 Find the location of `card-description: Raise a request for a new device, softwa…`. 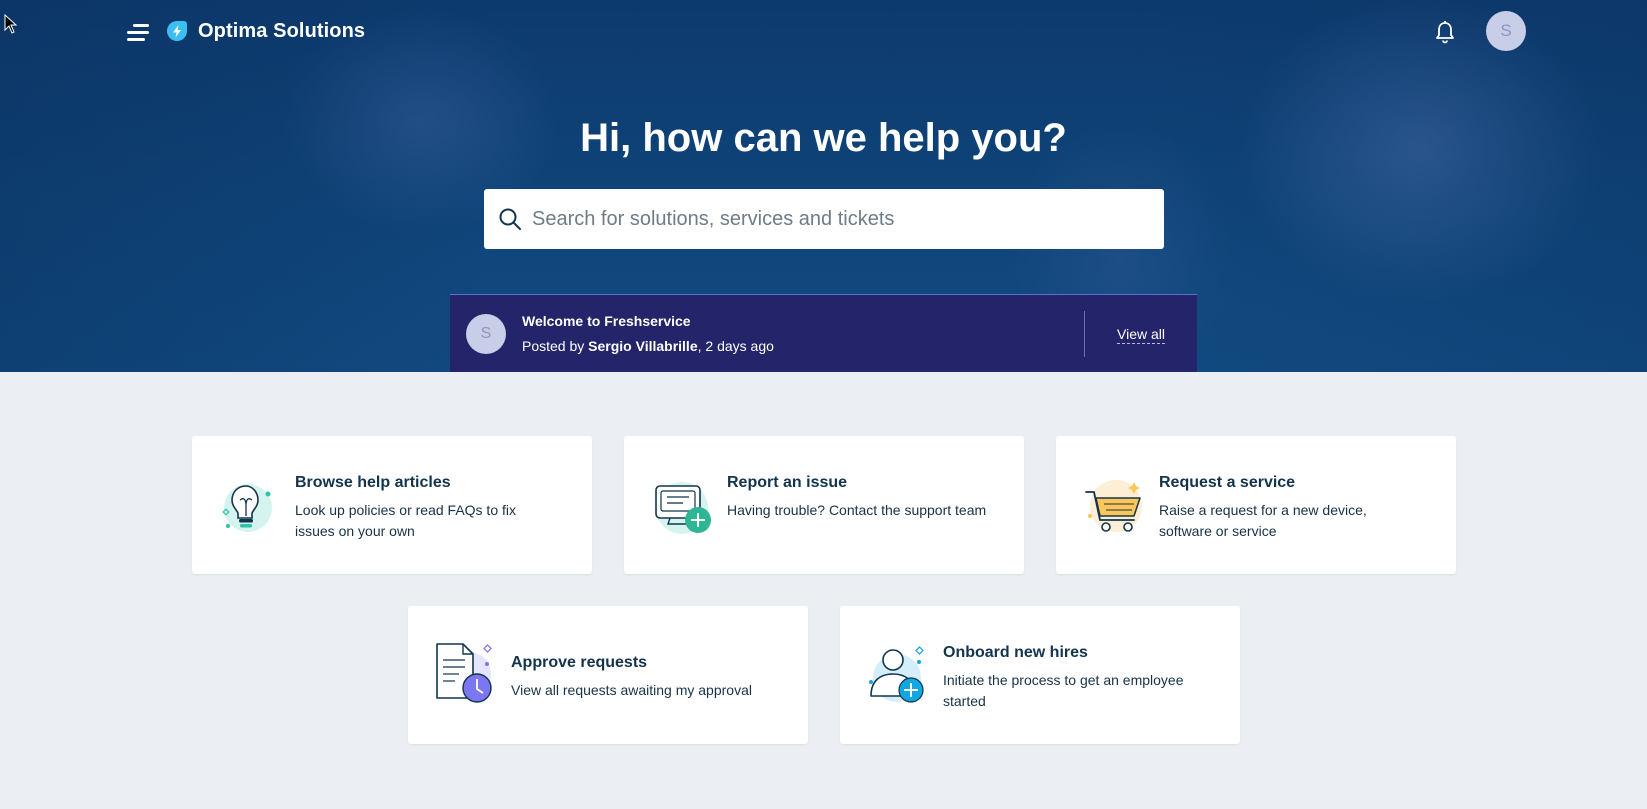

card-description: Raise a request for a new device, softwa… is located at coordinates (1263, 520).